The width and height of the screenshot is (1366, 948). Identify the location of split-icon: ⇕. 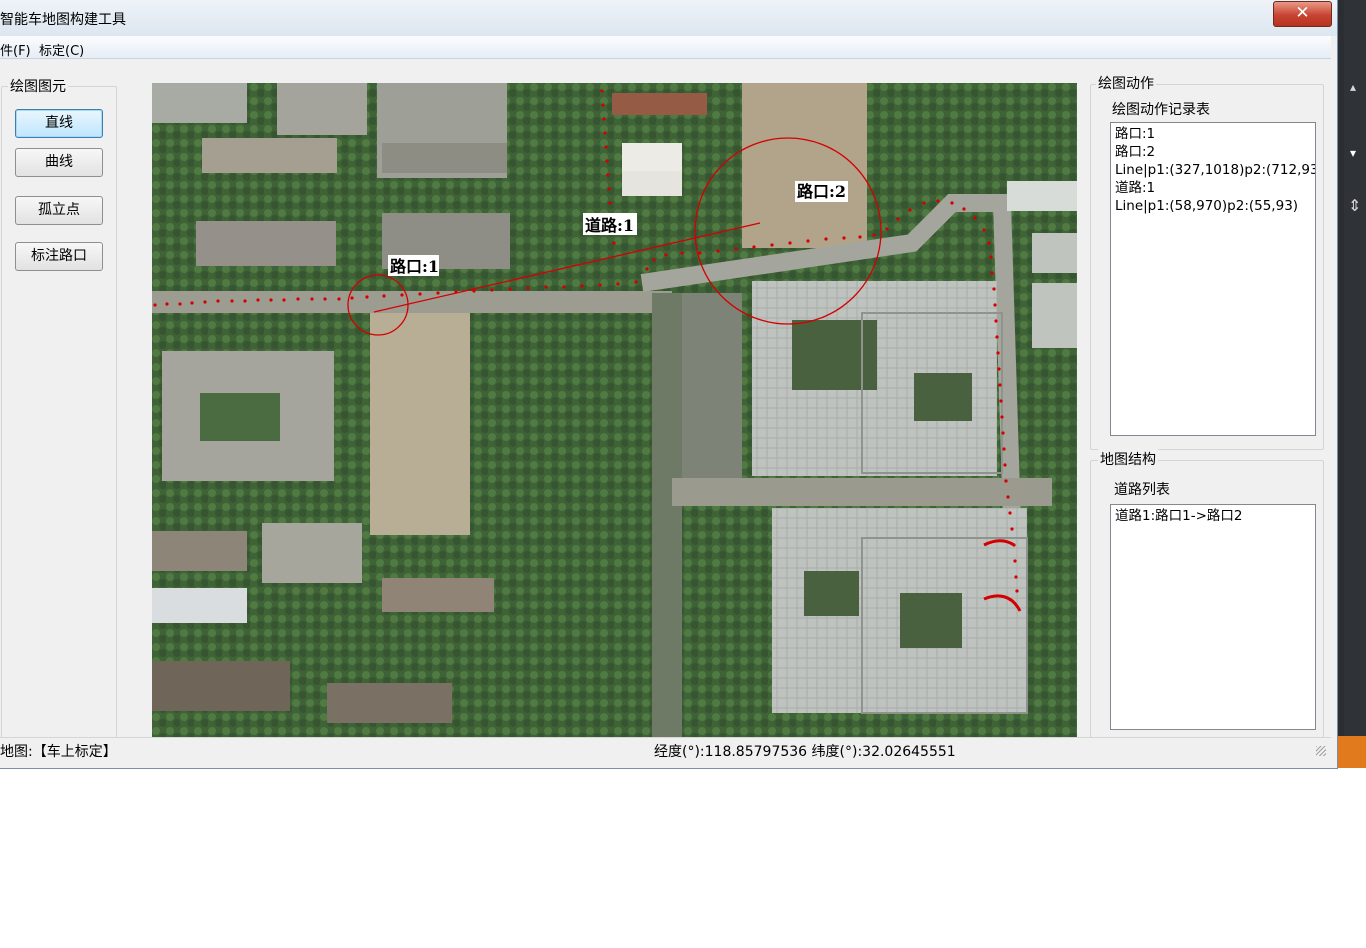
(1354, 205).